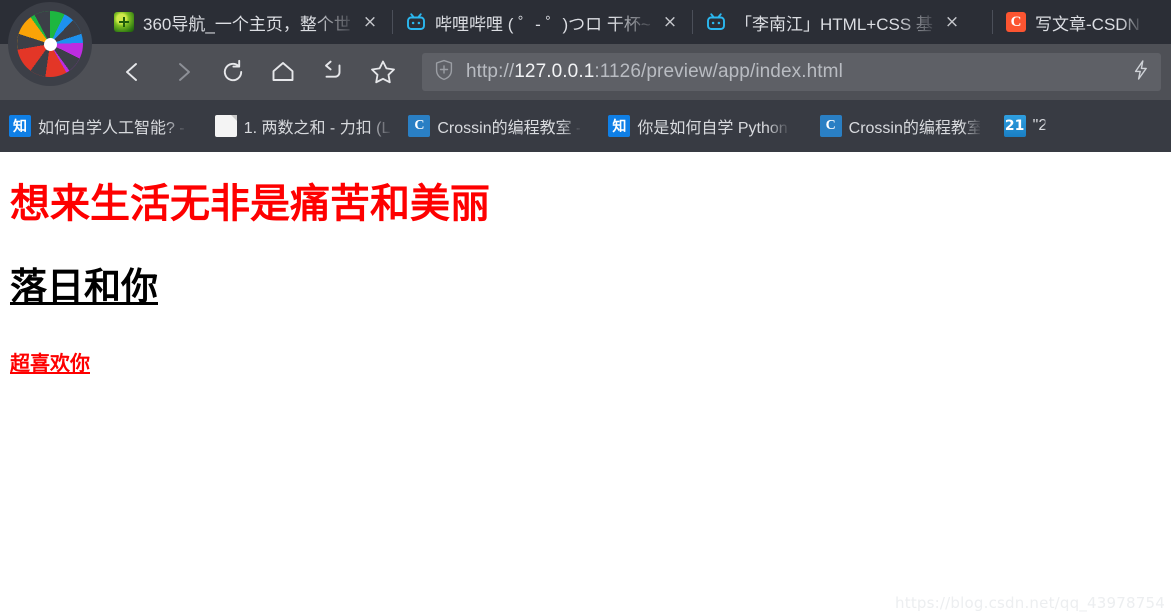  I want to click on home-button, so click(283, 72).